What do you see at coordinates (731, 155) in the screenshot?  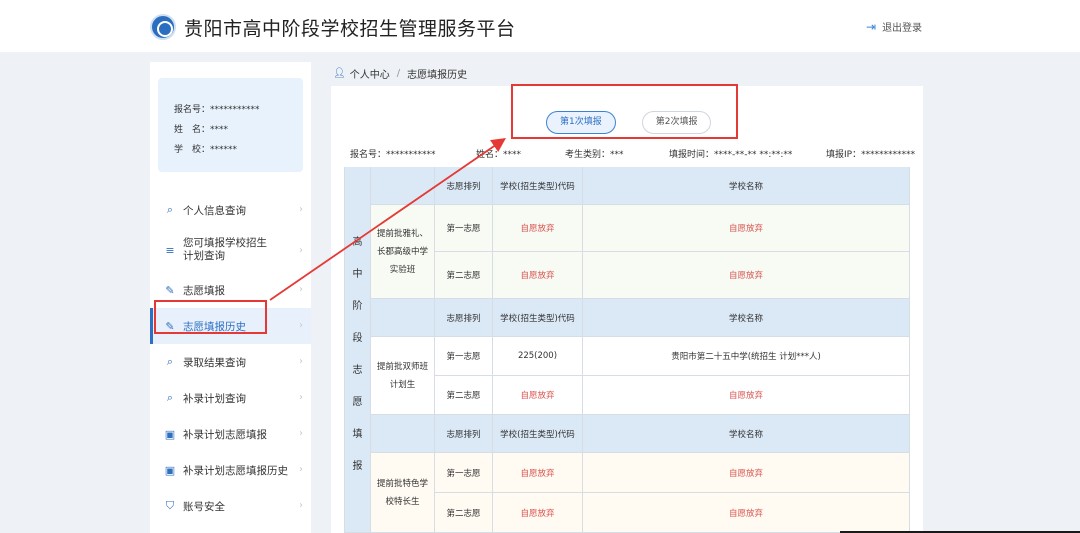 I see `info-time: 填报时间：****-**-** **:**:**` at bounding box center [731, 155].